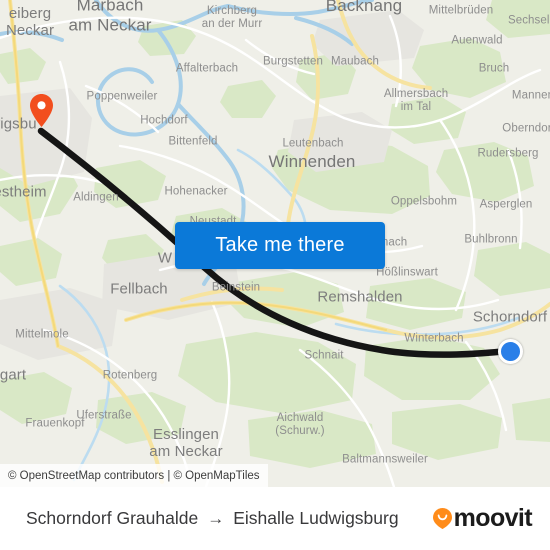  What do you see at coordinates (316, 518) in the screenshot?
I see `trip-destination: Eishalle Ludwigsburg` at bounding box center [316, 518].